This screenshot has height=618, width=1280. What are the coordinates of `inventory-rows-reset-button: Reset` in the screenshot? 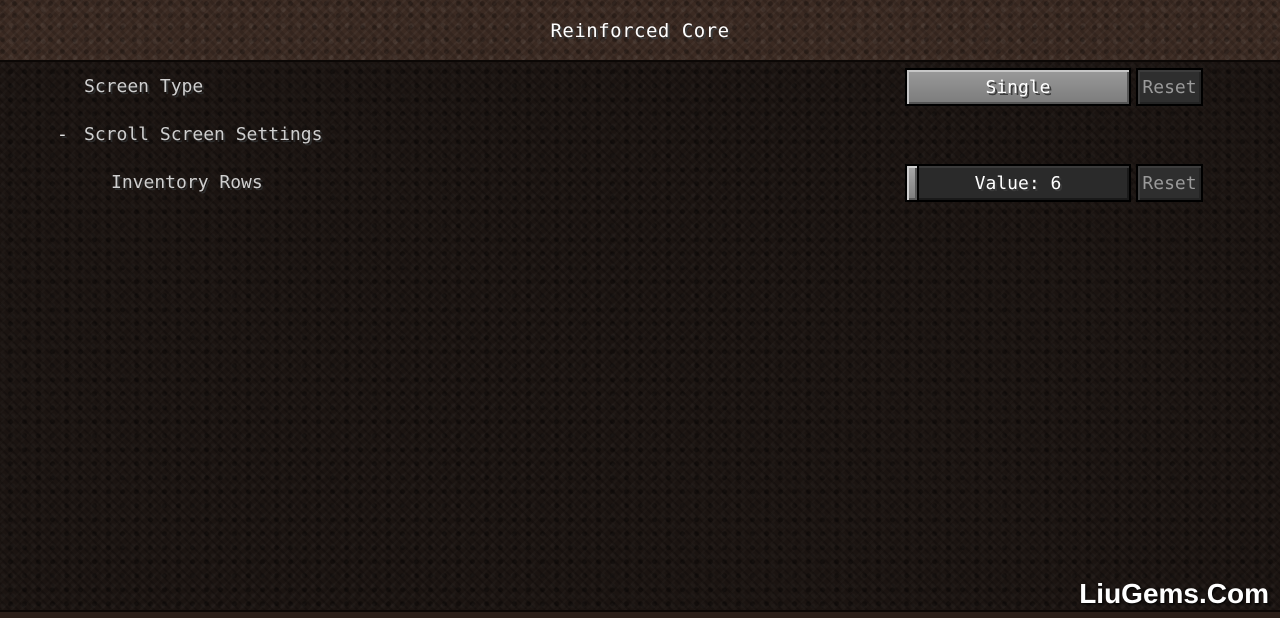 It's located at (1169, 183).